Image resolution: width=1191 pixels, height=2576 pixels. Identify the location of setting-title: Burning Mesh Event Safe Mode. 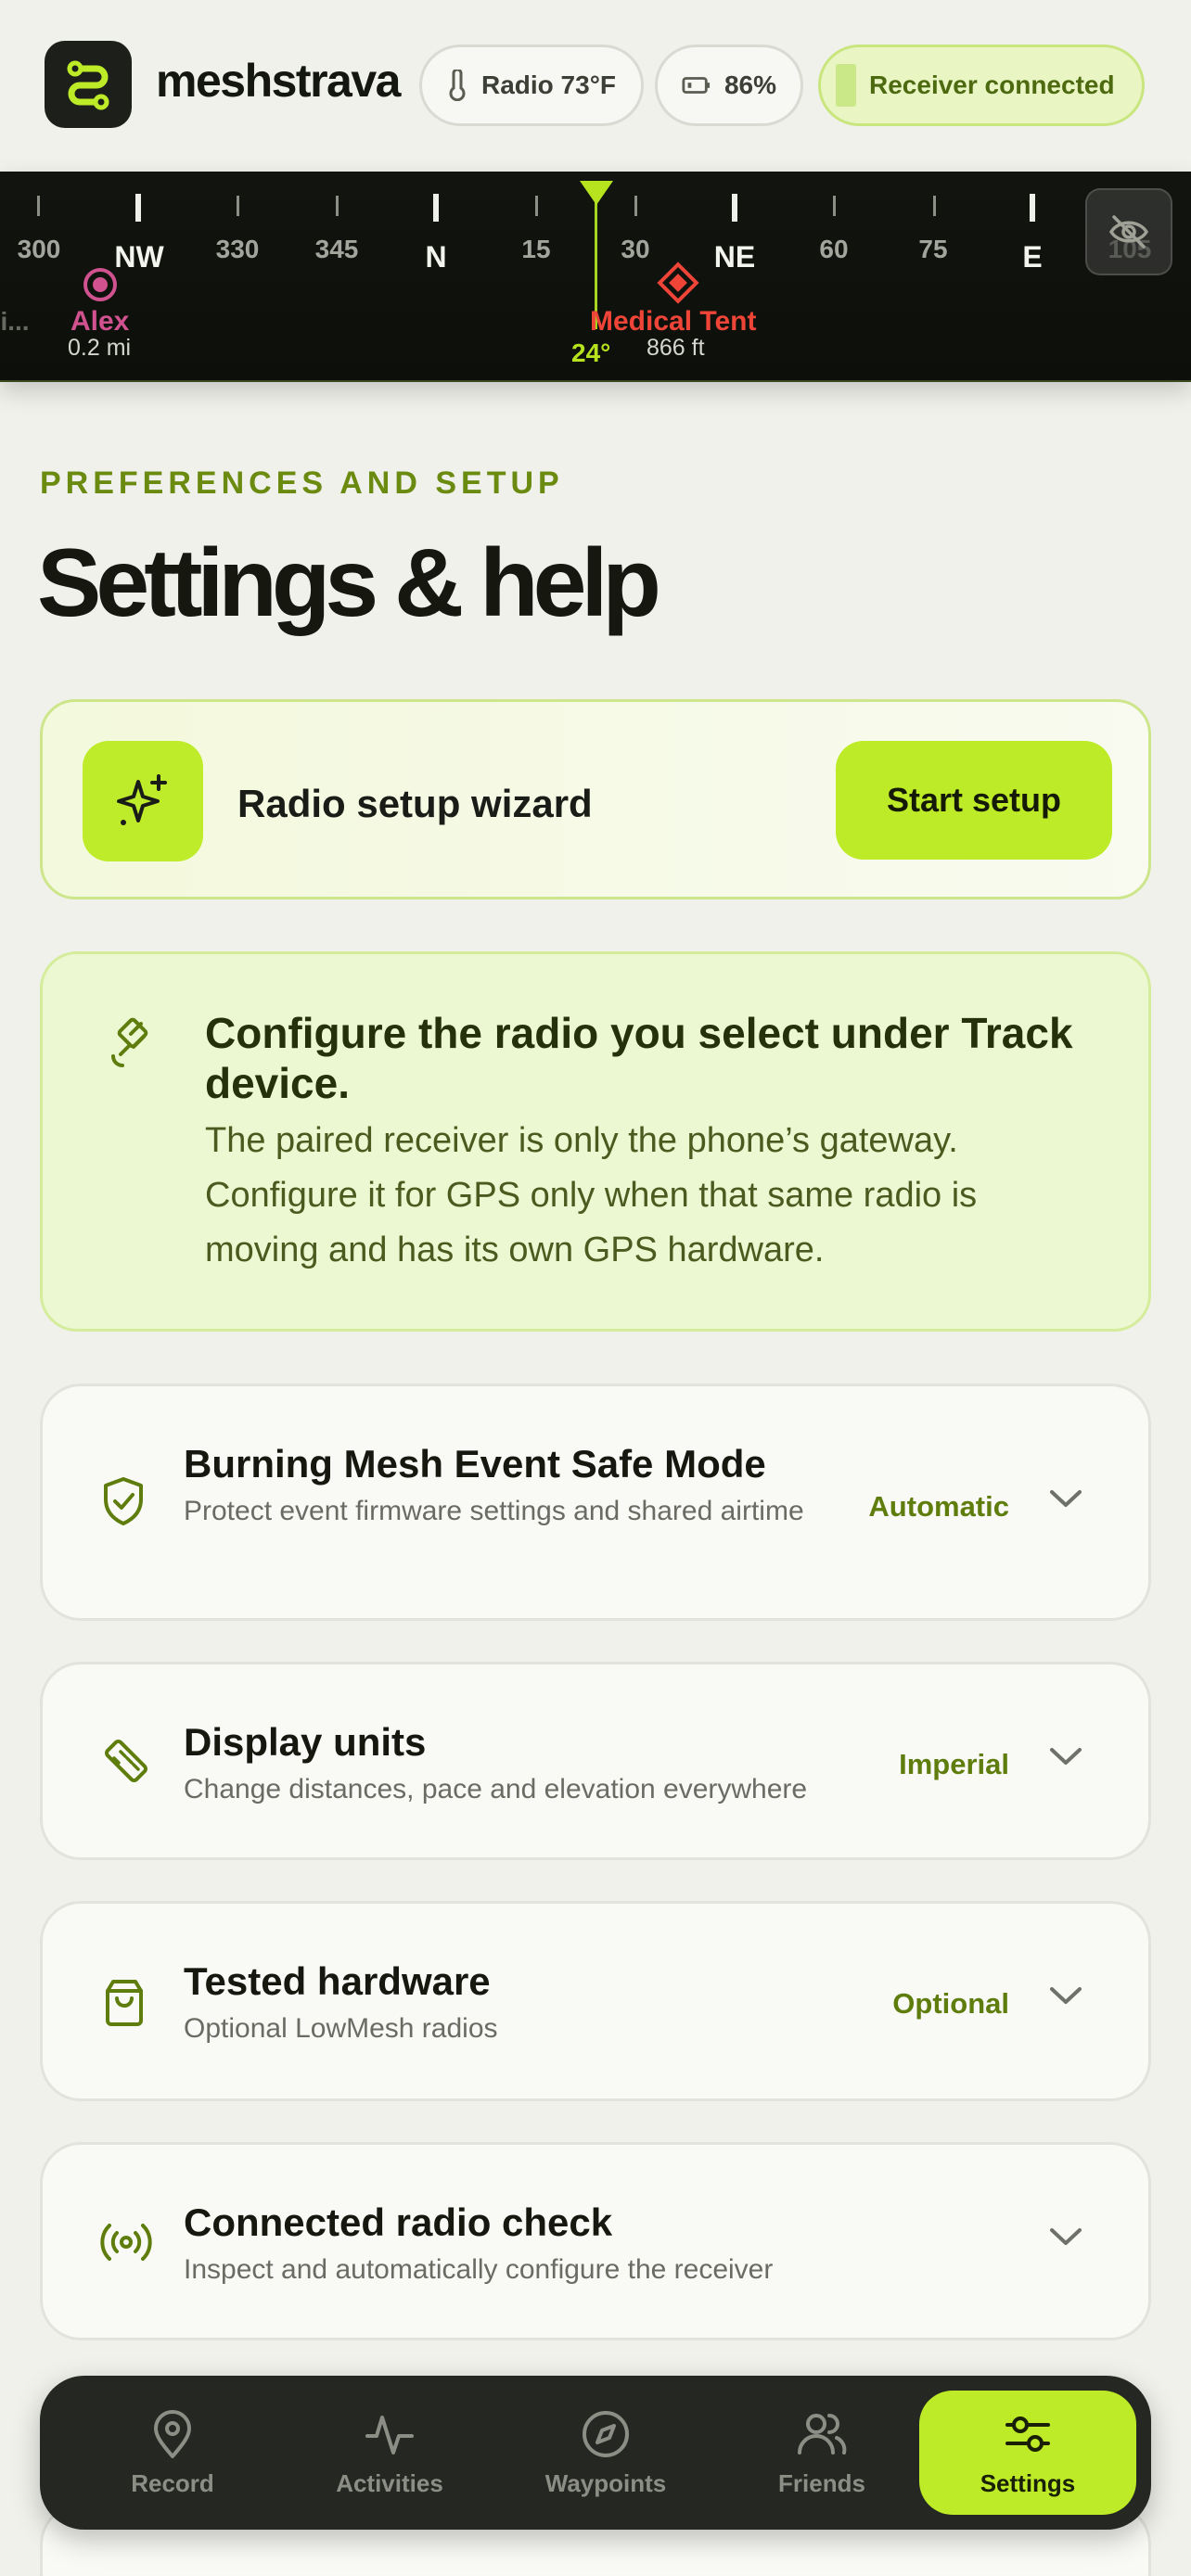
(475, 1464).